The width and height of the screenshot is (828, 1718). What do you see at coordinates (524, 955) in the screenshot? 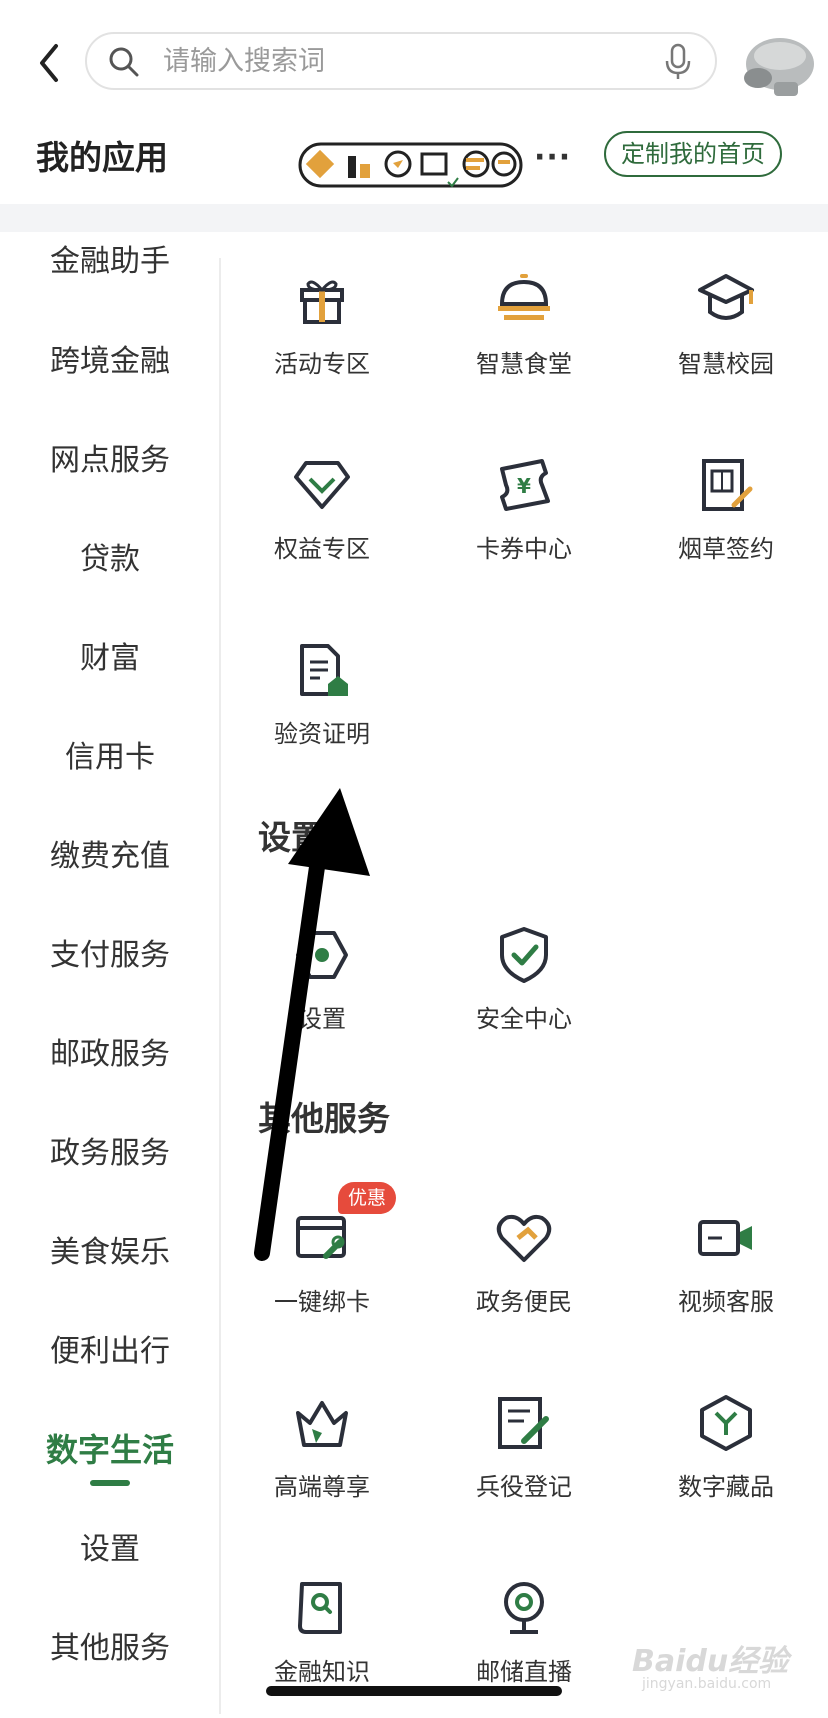
I see `shield-check-icon` at bounding box center [524, 955].